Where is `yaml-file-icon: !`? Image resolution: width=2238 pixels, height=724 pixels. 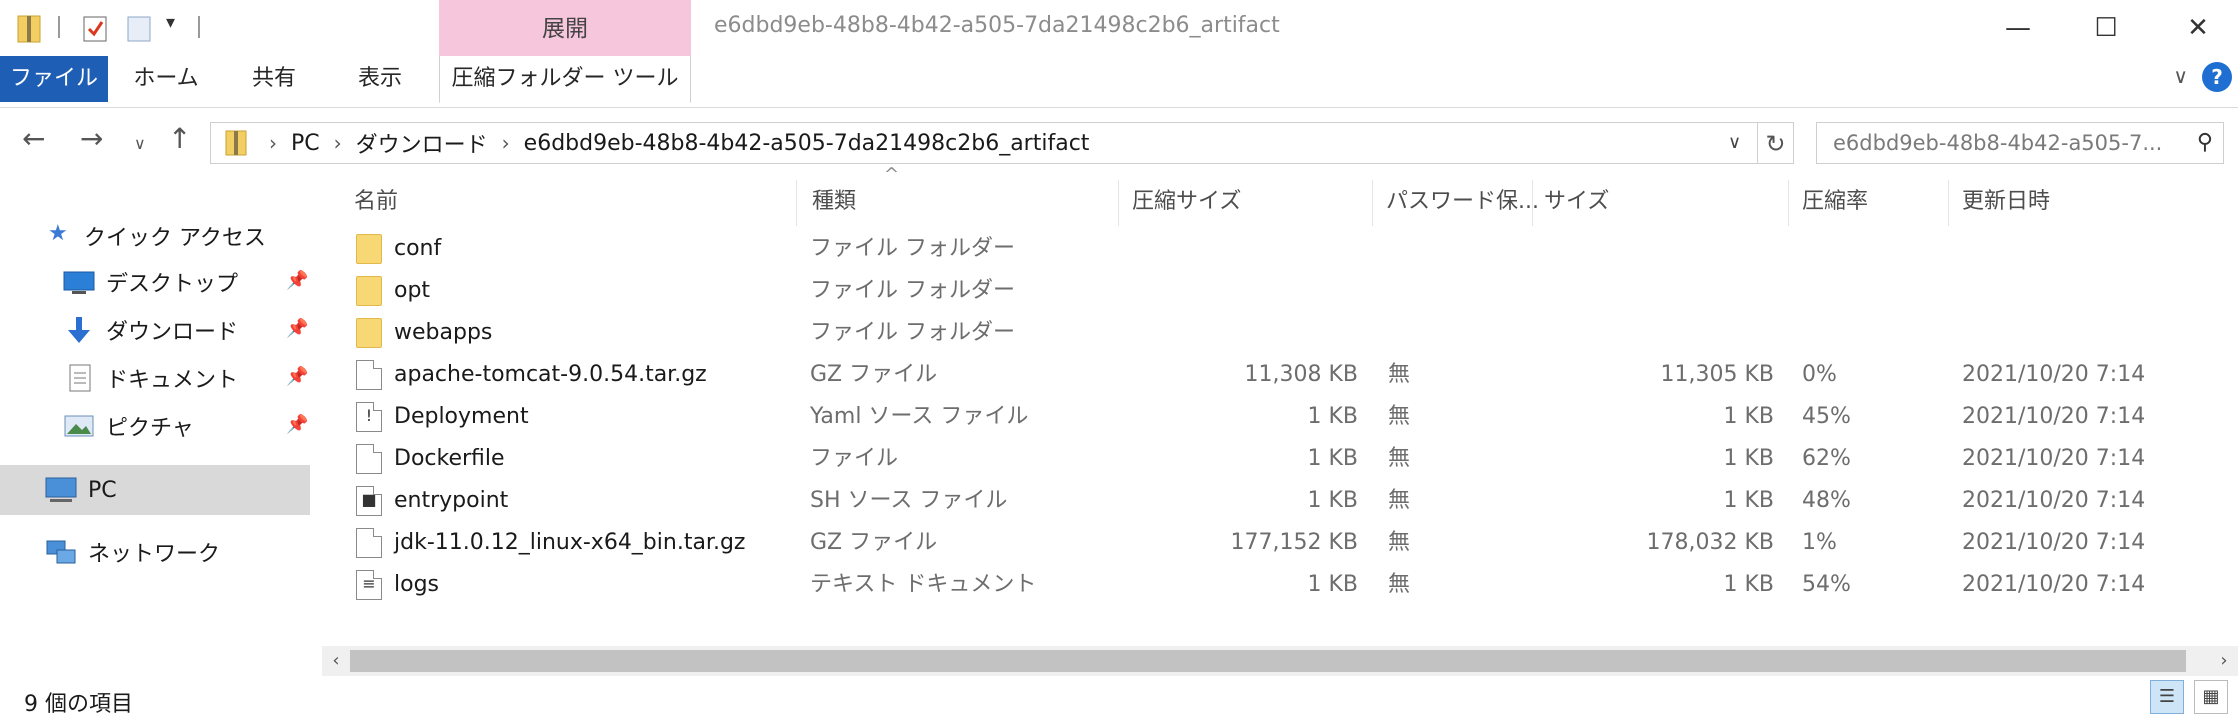 yaml-file-icon: ! is located at coordinates (369, 417).